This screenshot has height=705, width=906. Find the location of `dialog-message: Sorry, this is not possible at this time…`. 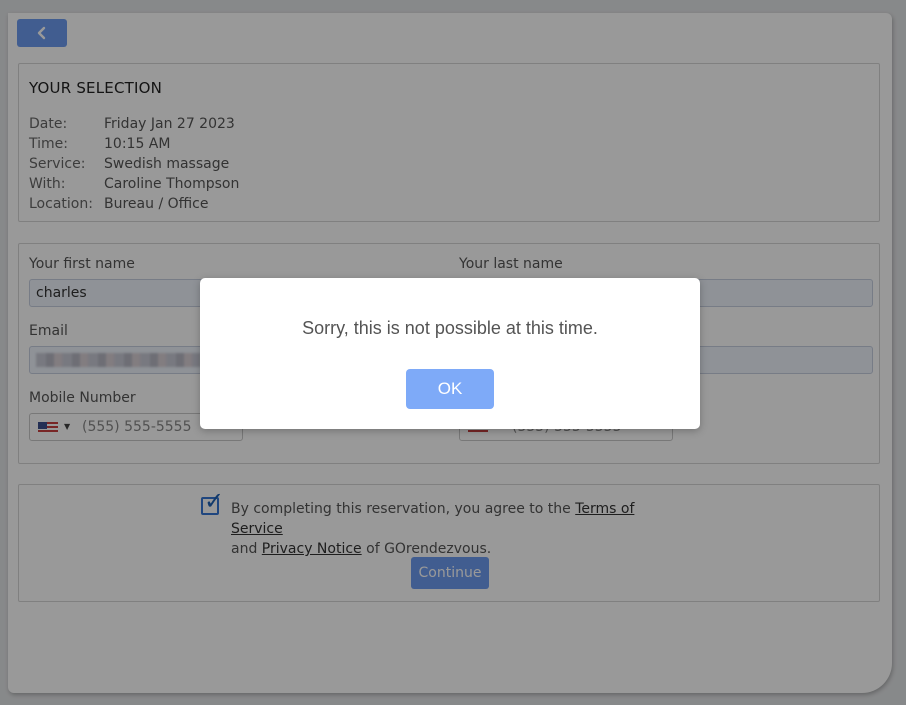

dialog-message: Sorry, this is not possible at this time… is located at coordinates (450, 328).